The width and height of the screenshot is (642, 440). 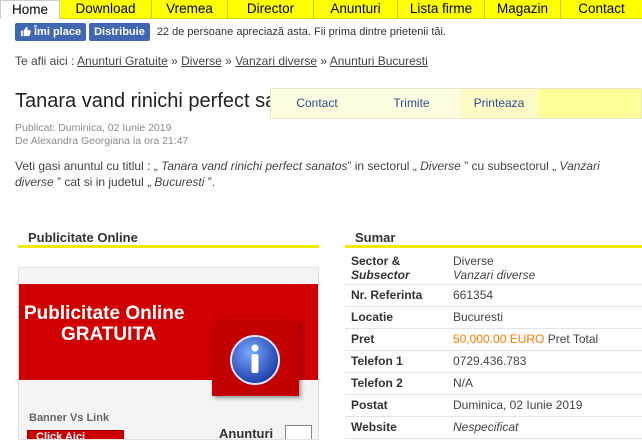 I want to click on row-key: Postat, so click(x=396, y=405).